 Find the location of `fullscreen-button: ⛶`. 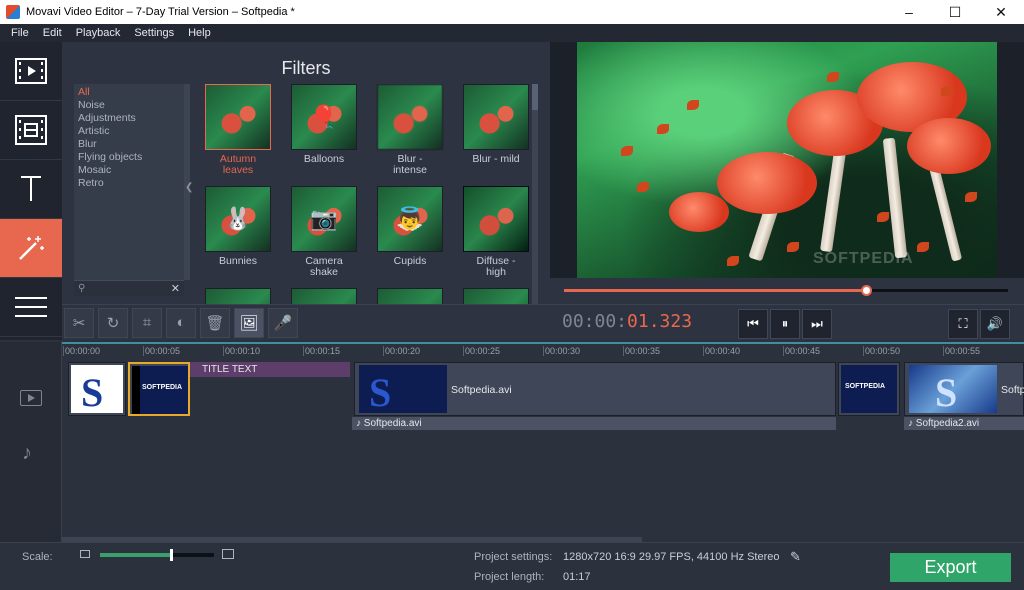

fullscreen-button: ⛶ is located at coordinates (963, 324).